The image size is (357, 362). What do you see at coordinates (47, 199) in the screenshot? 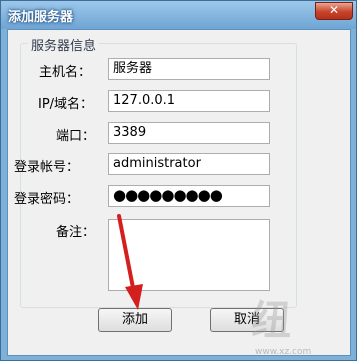
I see `password-label: 登录密码：` at bounding box center [47, 199].